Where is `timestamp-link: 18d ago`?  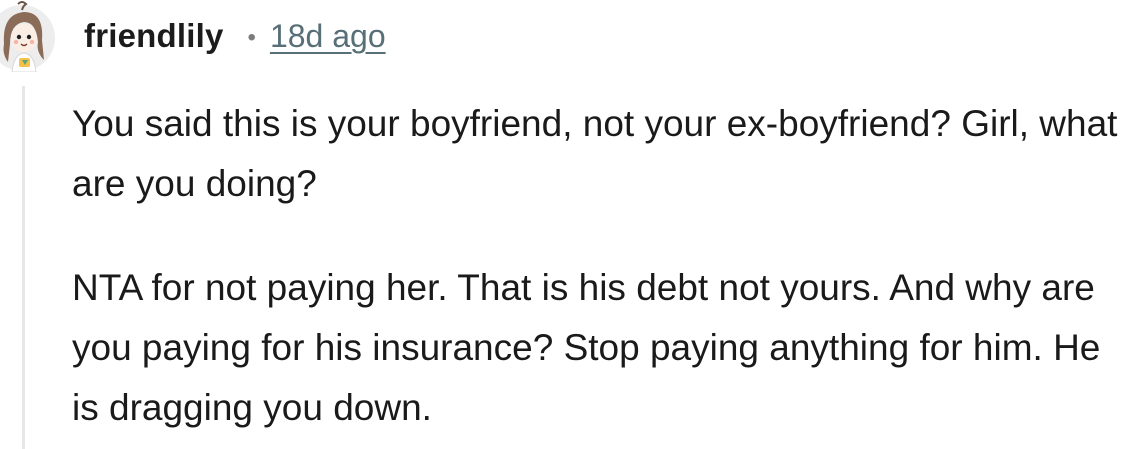
timestamp-link: 18d ago is located at coordinates (328, 36).